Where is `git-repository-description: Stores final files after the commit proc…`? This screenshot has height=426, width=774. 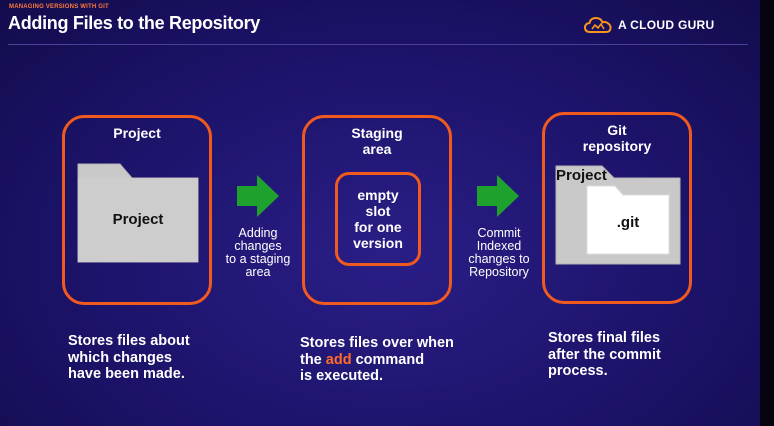 git-repository-description: Stores final files after the commit proc… is located at coordinates (604, 354).